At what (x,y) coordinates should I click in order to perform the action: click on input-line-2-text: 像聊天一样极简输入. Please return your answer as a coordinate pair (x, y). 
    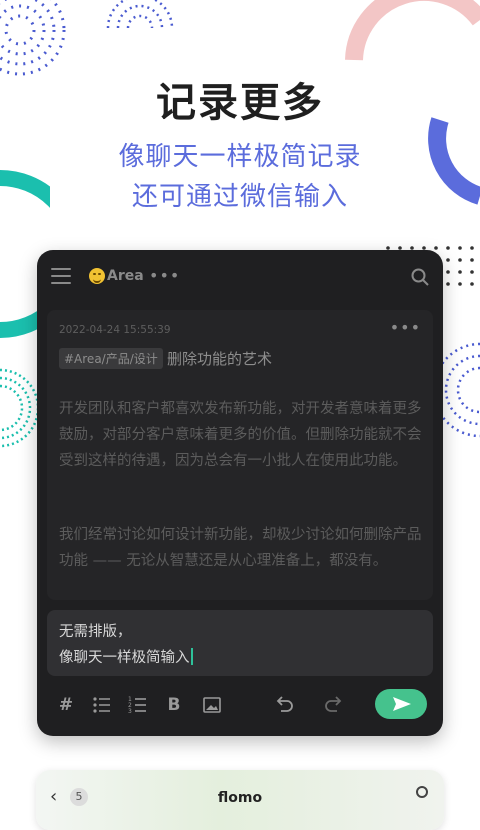
    Looking at the image, I should click on (124, 658).